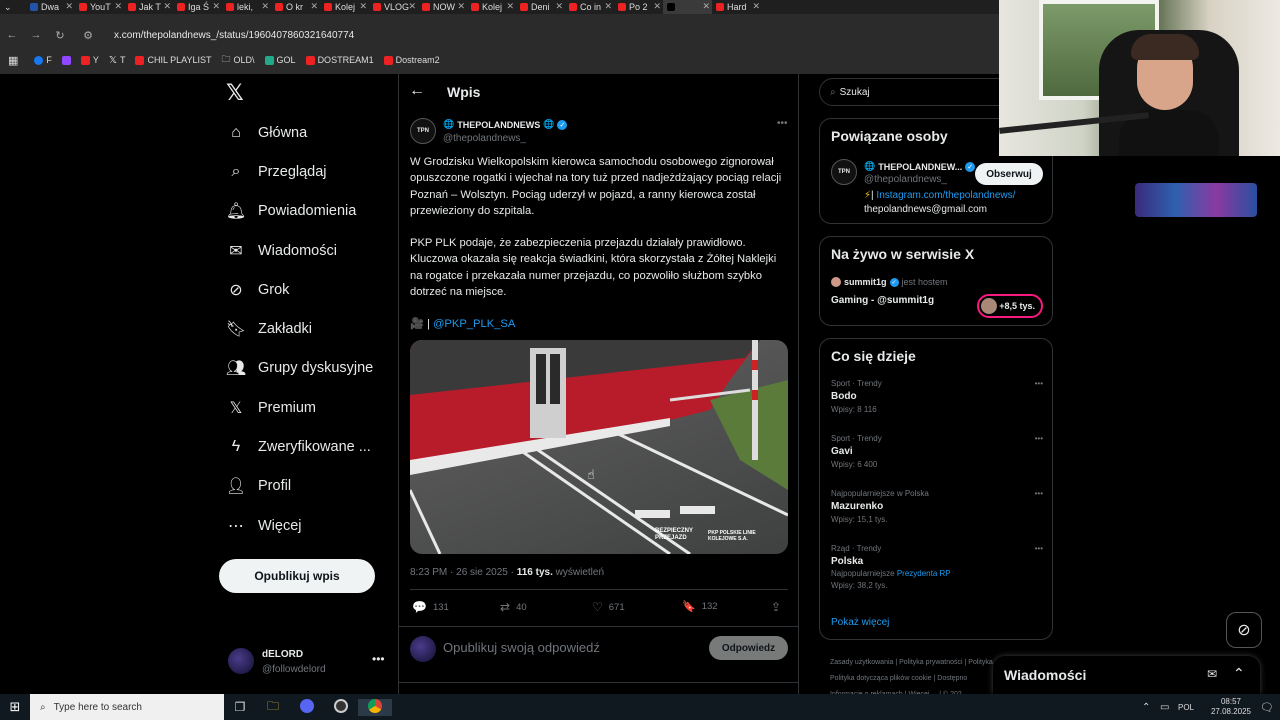 The height and width of the screenshot is (720, 1280). I want to click on nav-item-4: ⊘ Grok, so click(303, 289).